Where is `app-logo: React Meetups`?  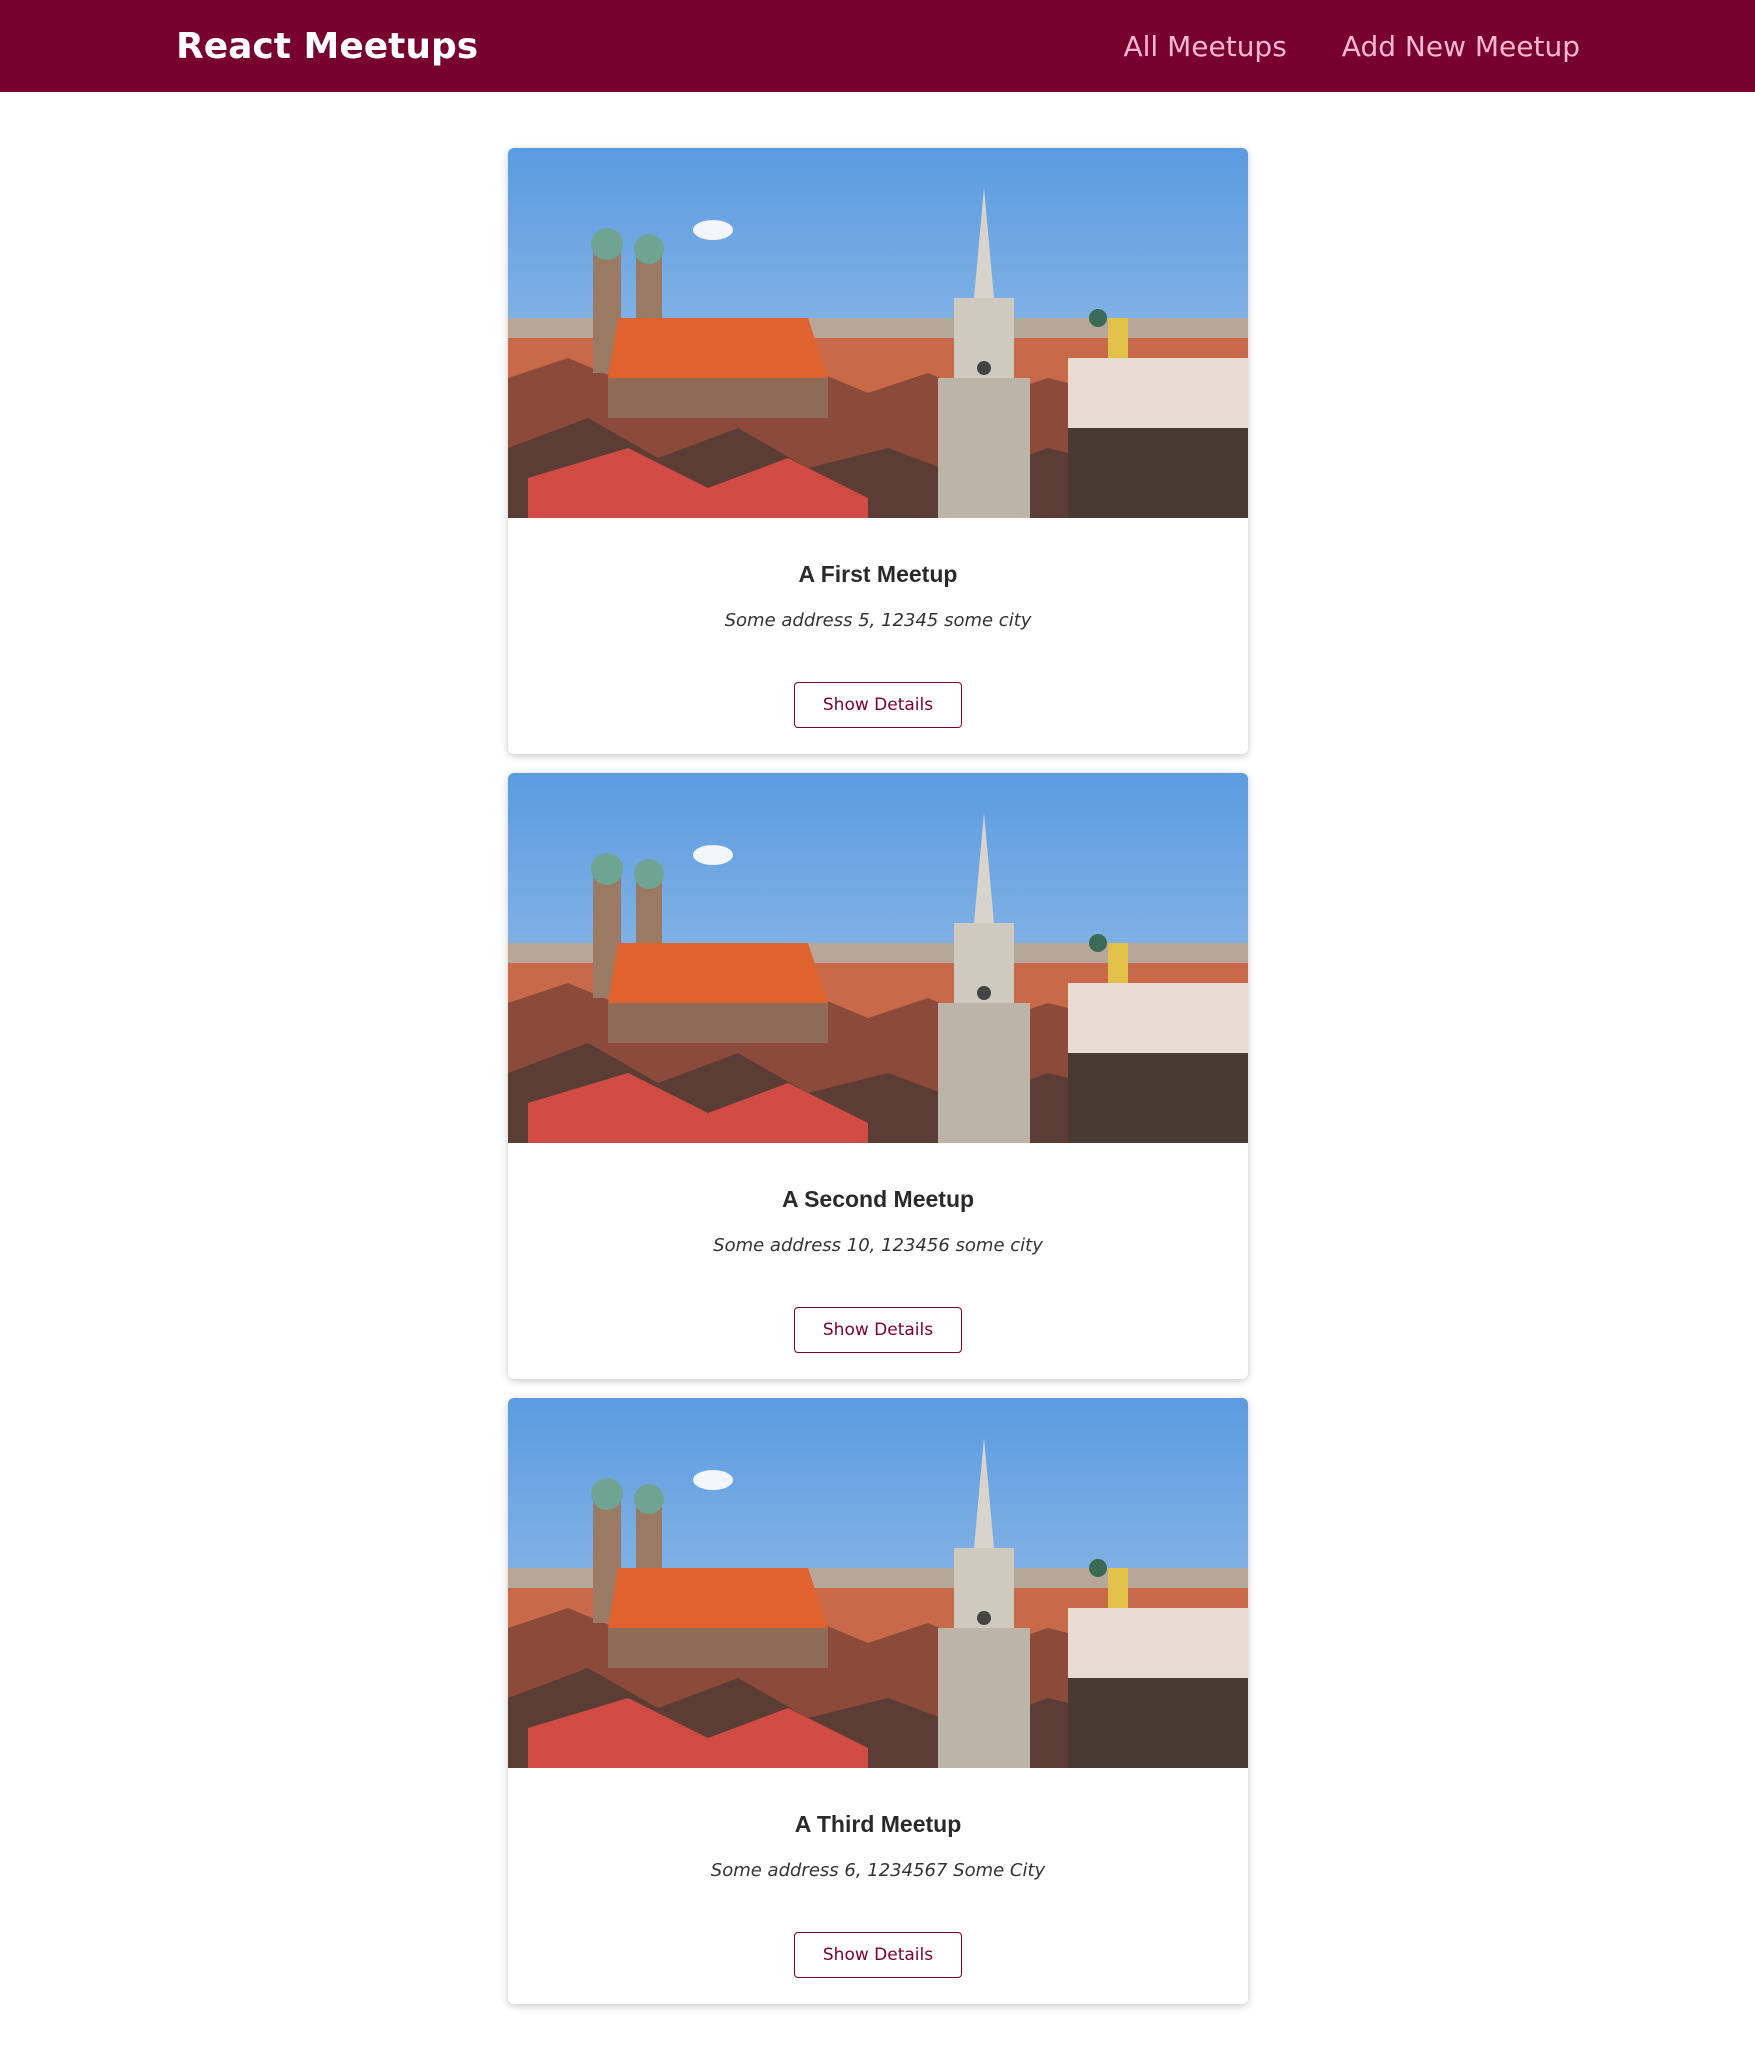
app-logo: React Meetups is located at coordinates (327, 47).